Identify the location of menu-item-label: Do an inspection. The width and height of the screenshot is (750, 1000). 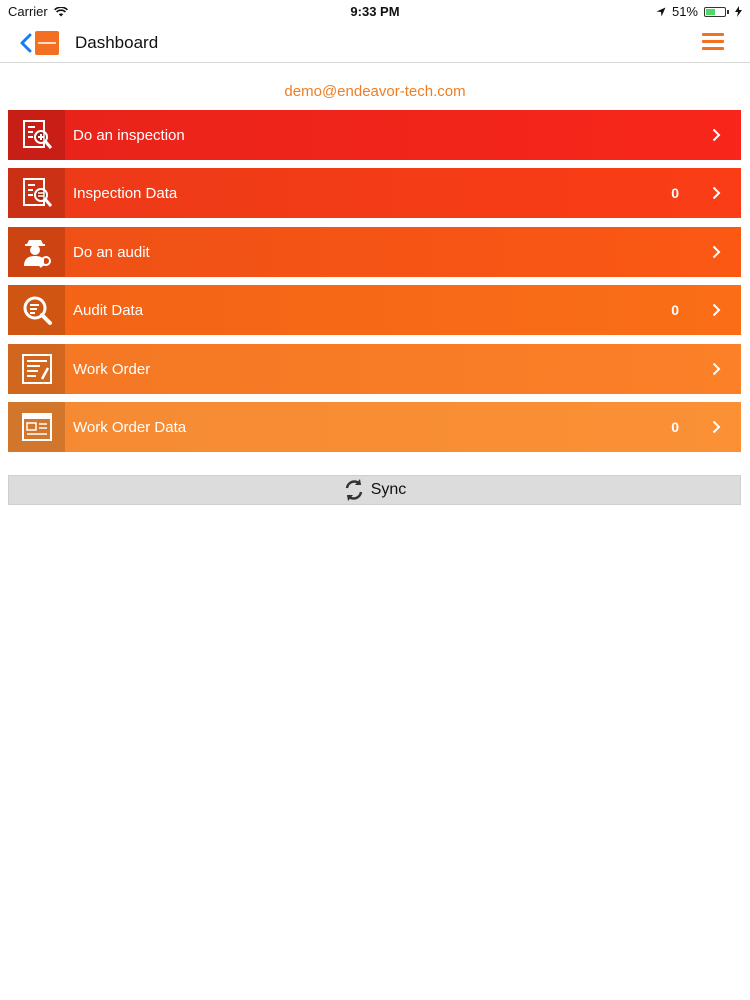
(129, 135).